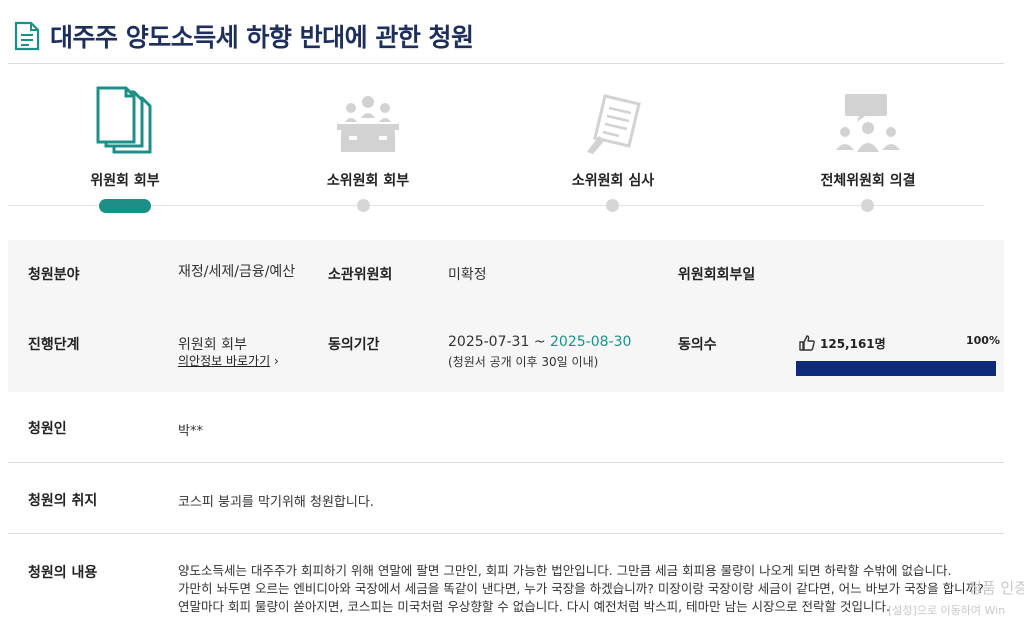  What do you see at coordinates (27, 36) in the screenshot?
I see `document-icon` at bounding box center [27, 36].